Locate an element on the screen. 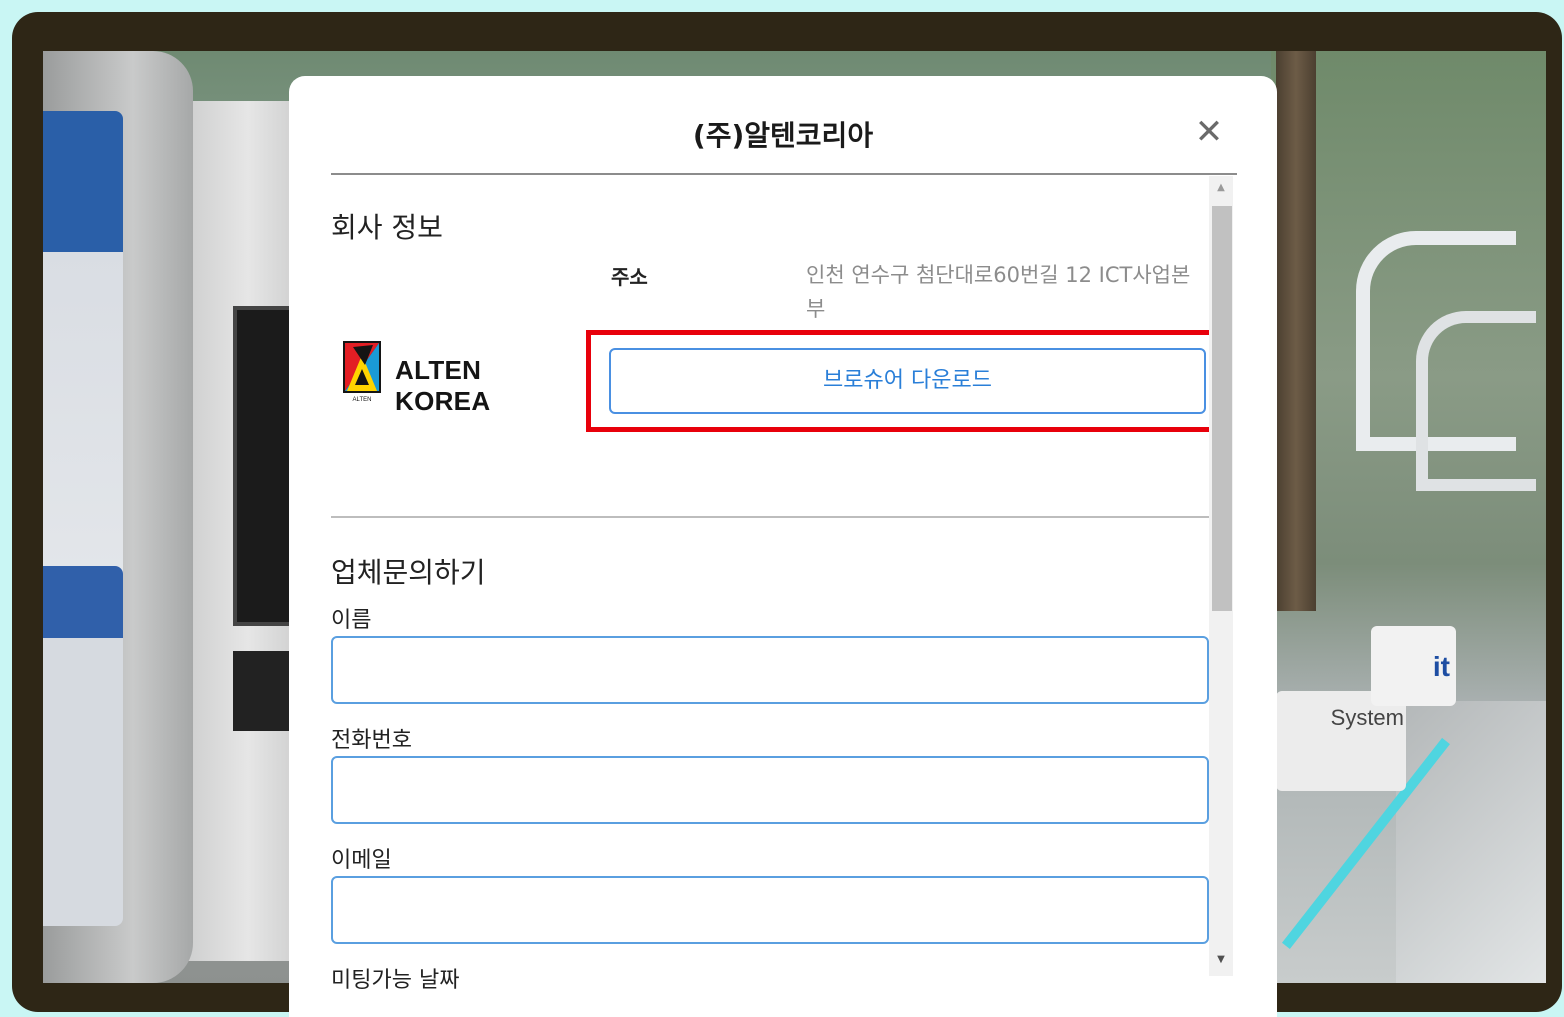  phone-label: 전화번호 is located at coordinates (371, 740).